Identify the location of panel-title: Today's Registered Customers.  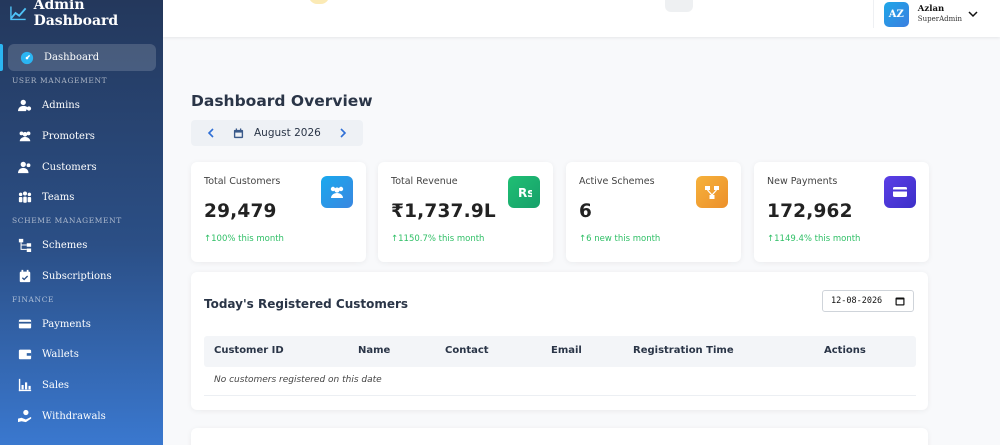
(306, 304).